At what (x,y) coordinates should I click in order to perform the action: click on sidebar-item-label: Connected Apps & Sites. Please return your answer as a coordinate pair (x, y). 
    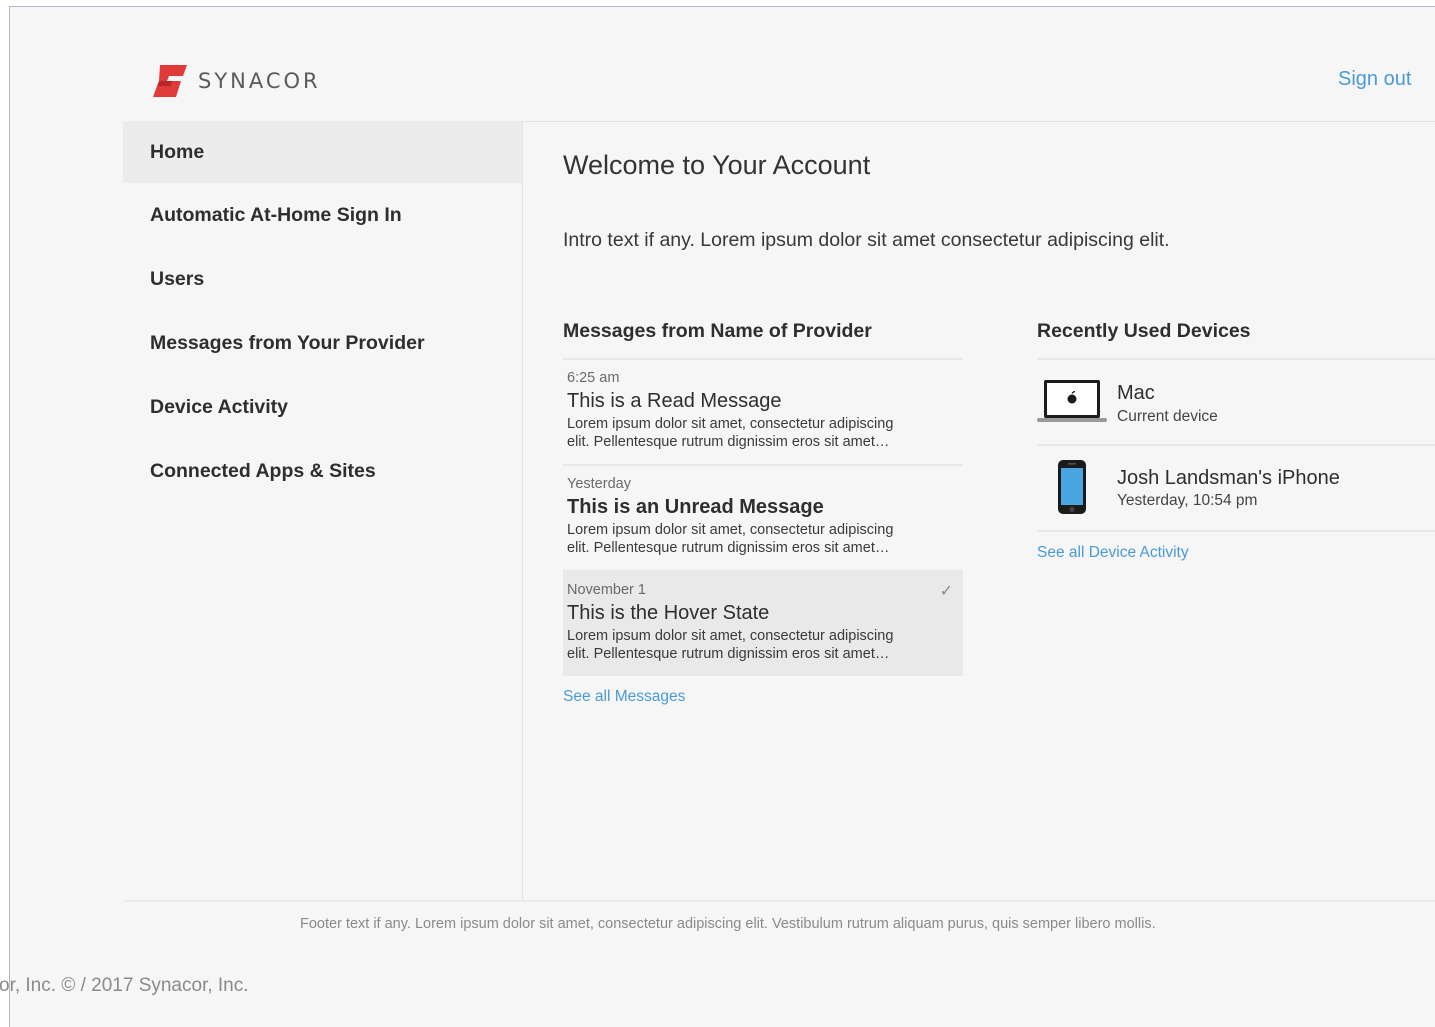
    Looking at the image, I should click on (263, 470).